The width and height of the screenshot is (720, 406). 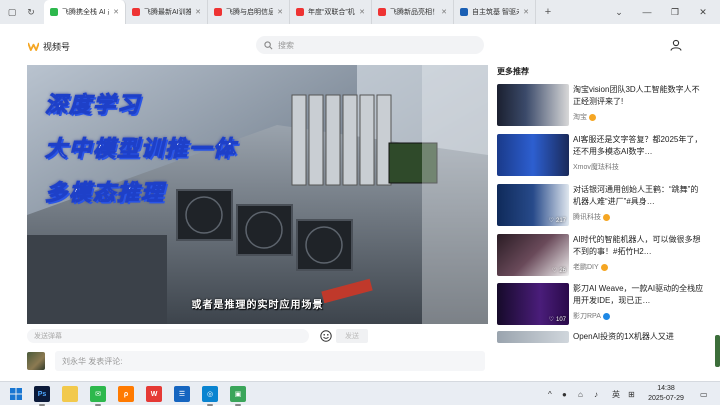 What do you see at coordinates (105, 193) in the screenshot?
I see `video-caption-line: 多模态推理` at bounding box center [105, 193].